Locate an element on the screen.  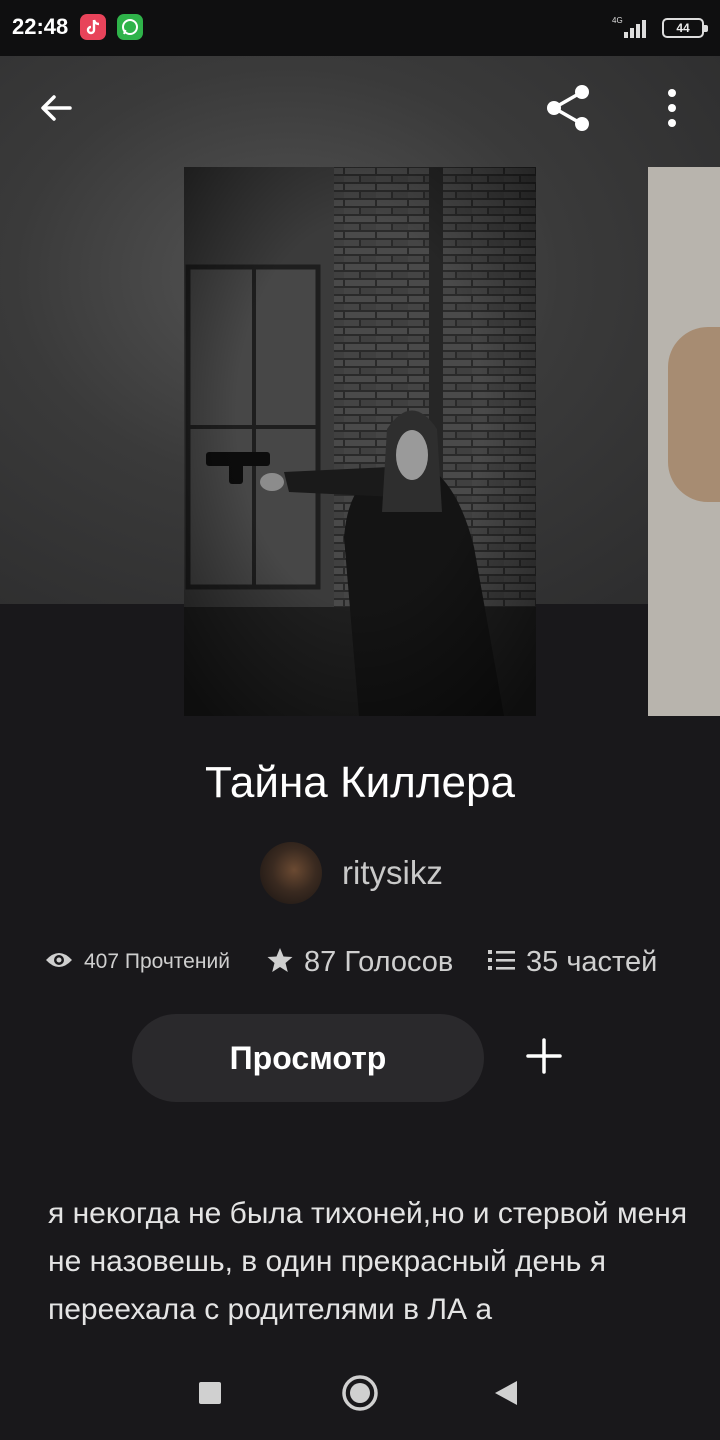
reads-stat: 407 Прочтений is located at coordinates (137, 962).